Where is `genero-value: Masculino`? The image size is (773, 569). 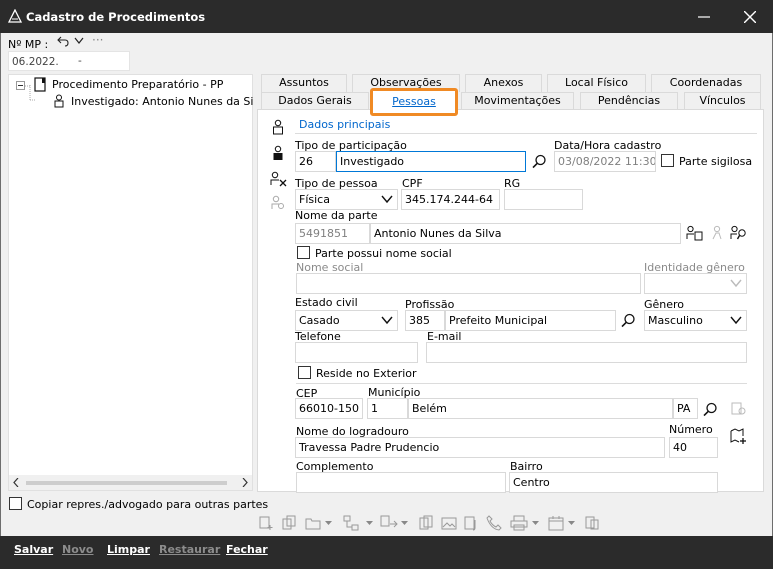
genero-value: Masculino is located at coordinates (675, 320).